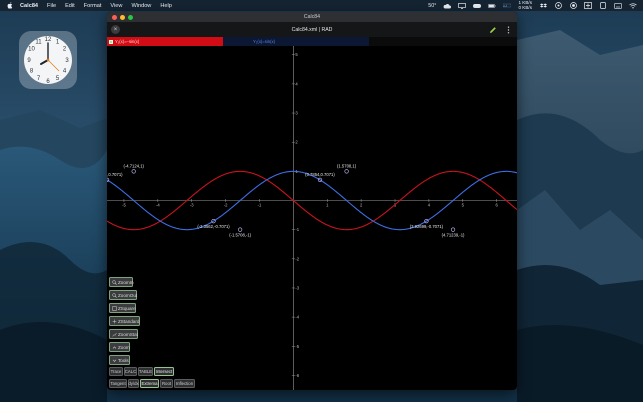 Image resolution: width=643 pixels, height=402 pixels. I want to click on zoom-out-button: ZoomOut, so click(123, 295).